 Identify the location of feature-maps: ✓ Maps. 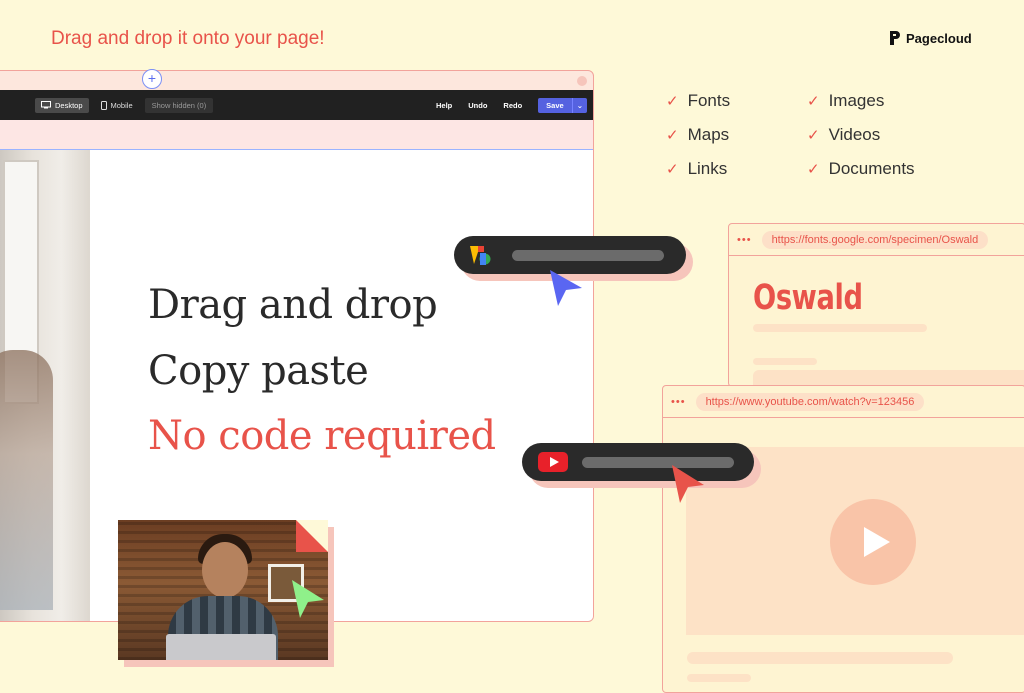
(697, 135).